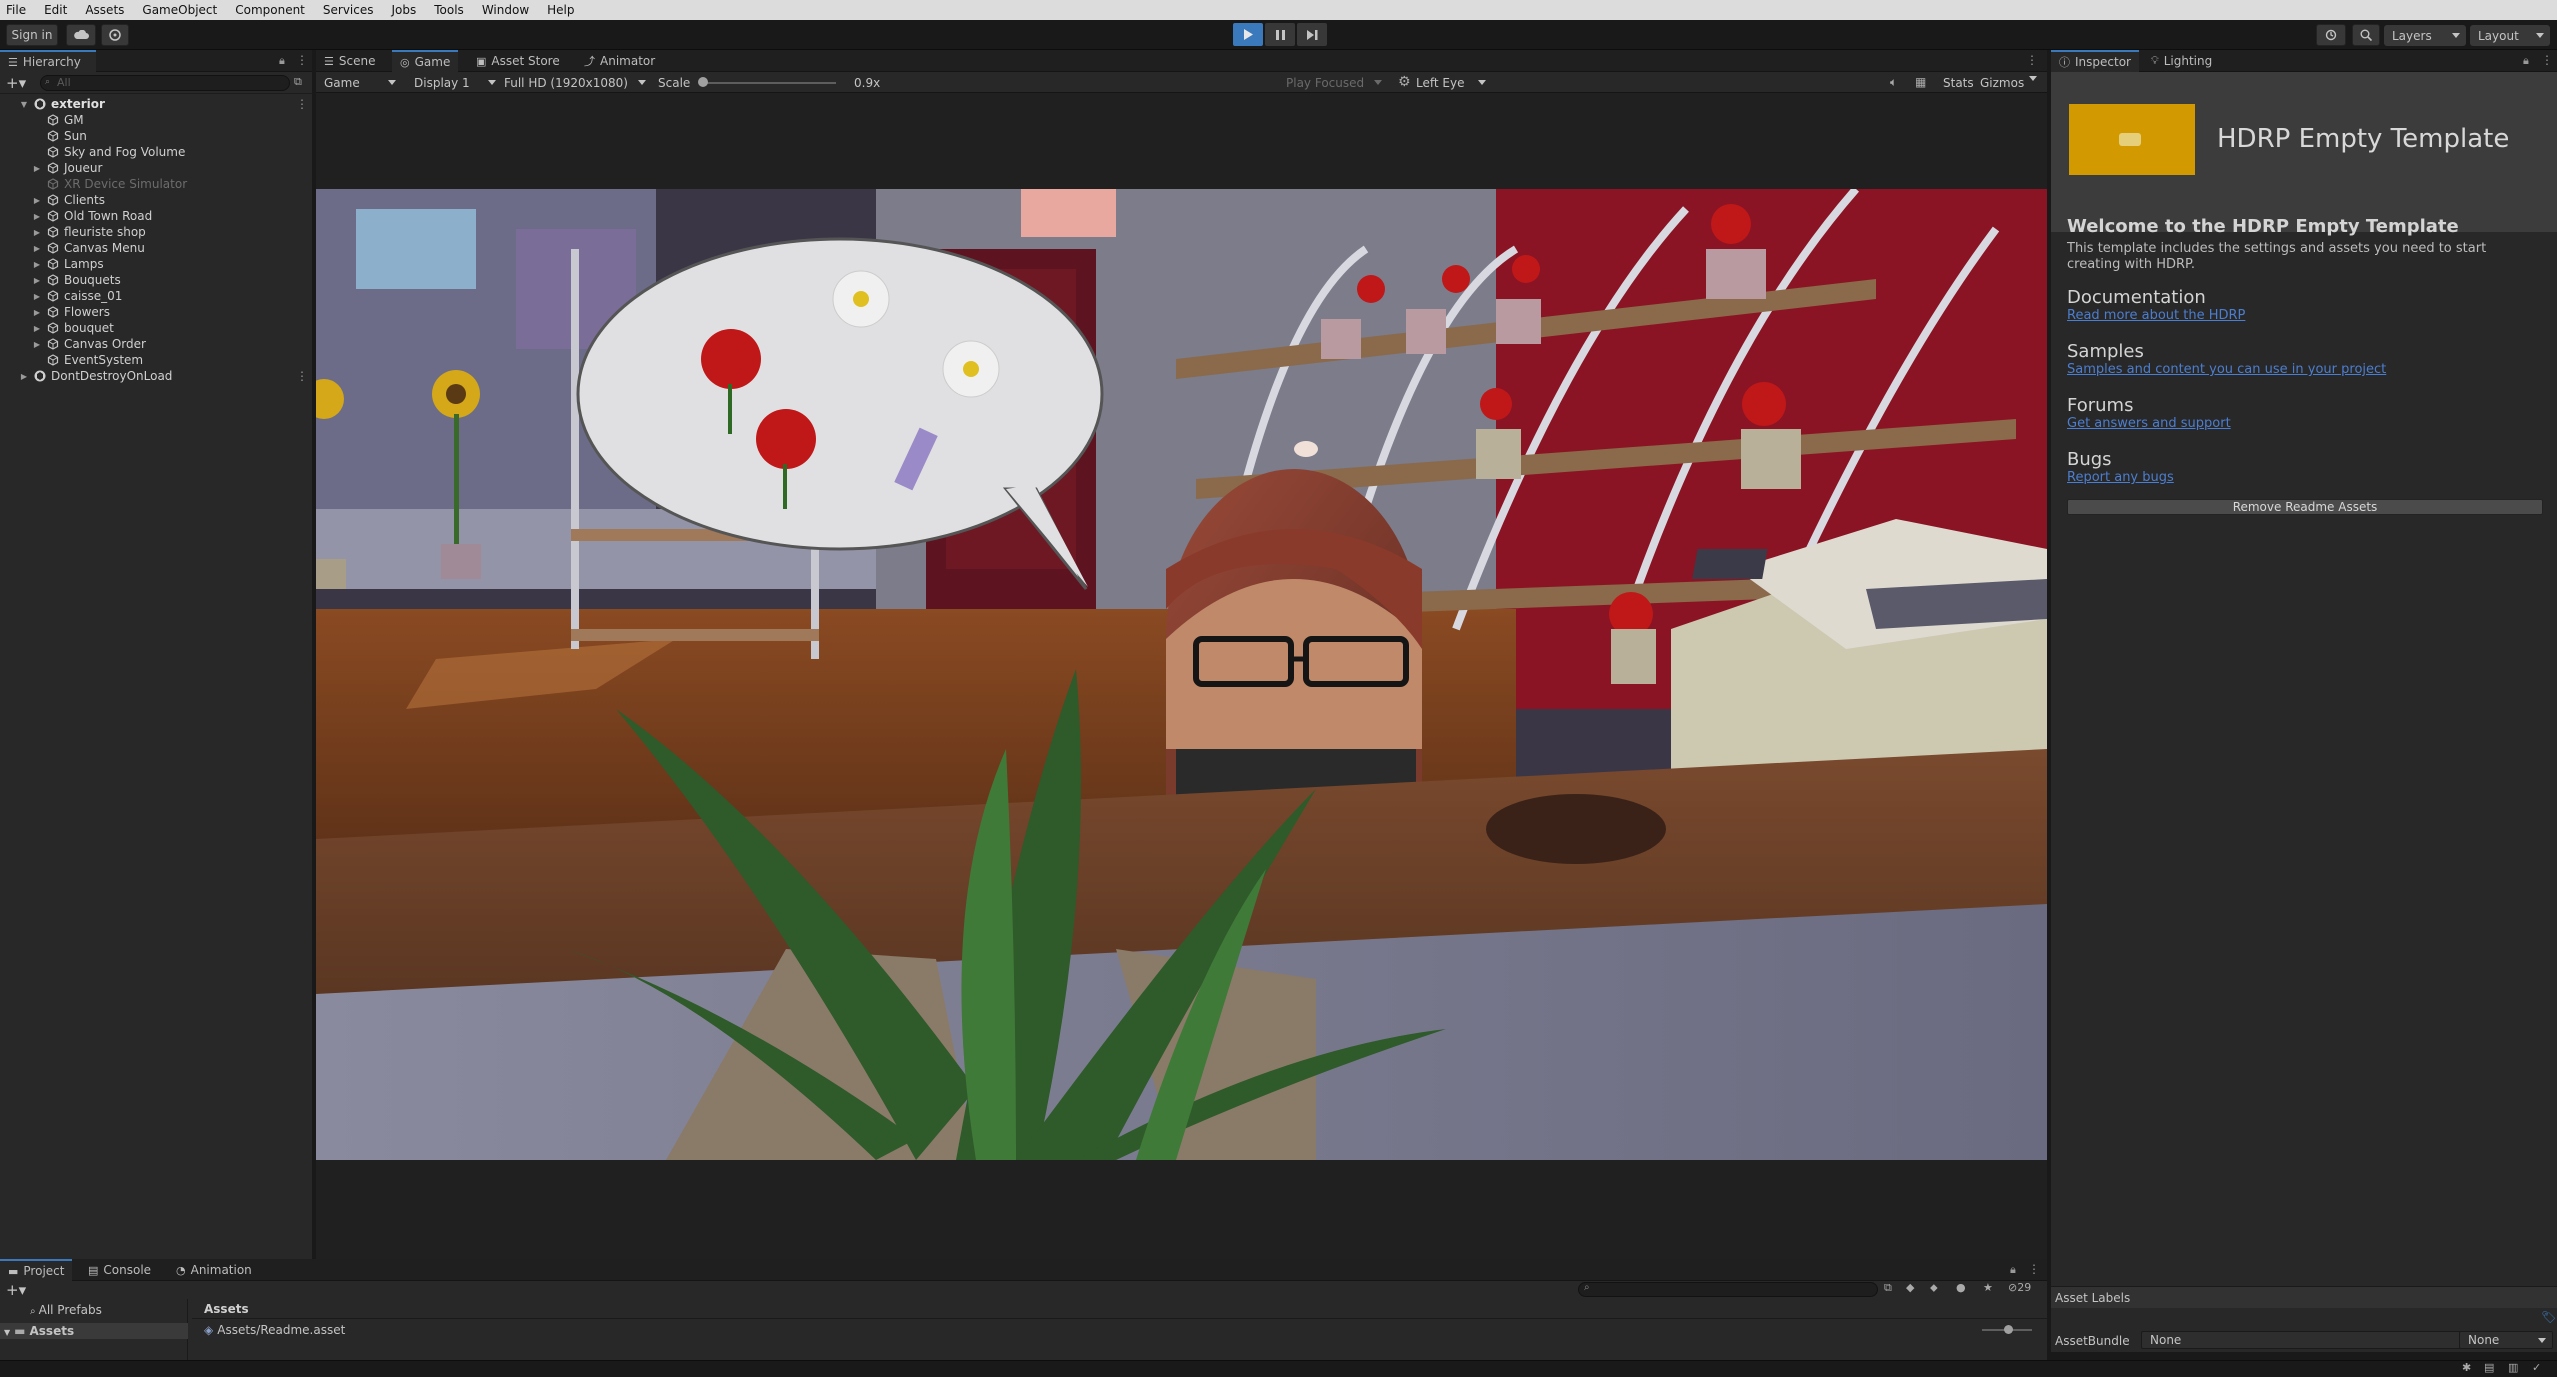 Image resolution: width=2557 pixels, height=1377 pixels. What do you see at coordinates (2506, 1340) in the screenshot?
I see `asset-bundle-variant-dropdown: None` at bounding box center [2506, 1340].